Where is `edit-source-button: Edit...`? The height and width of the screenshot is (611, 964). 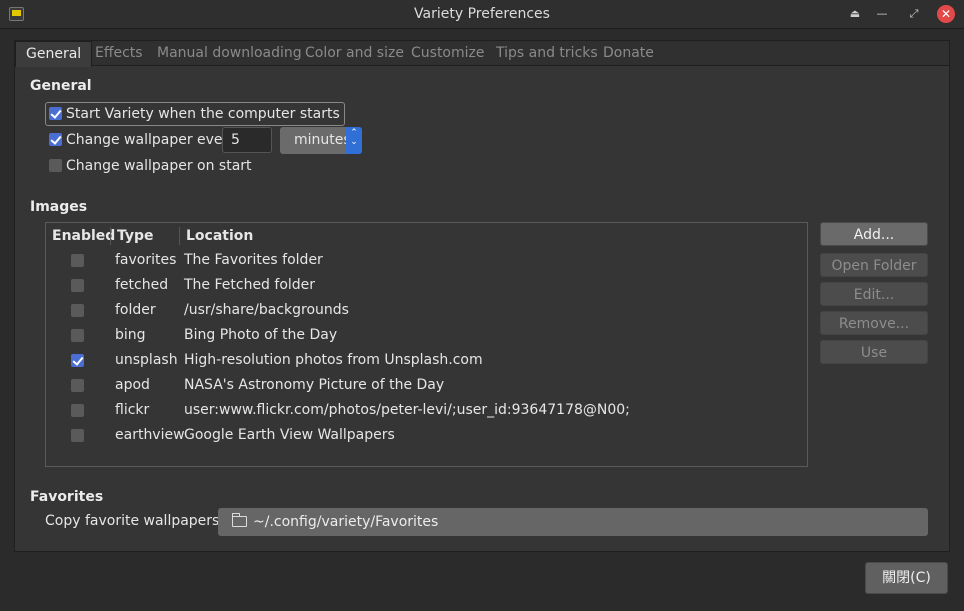 edit-source-button: Edit... is located at coordinates (874, 294).